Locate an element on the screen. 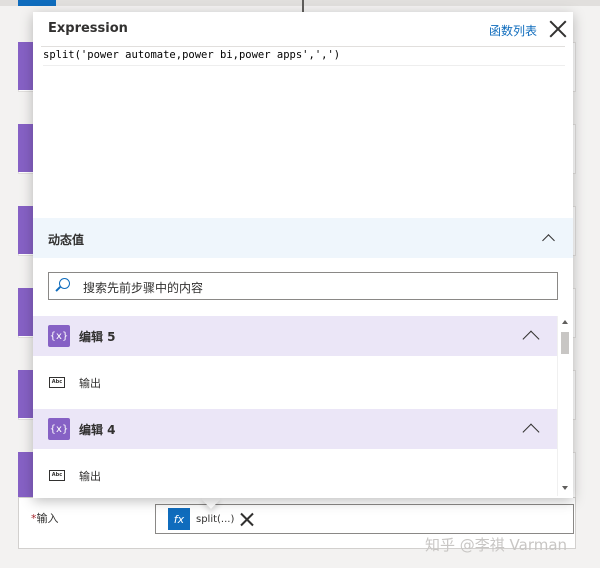 The height and width of the screenshot is (568, 600). expression-token: fx split(...) is located at coordinates (211, 519).